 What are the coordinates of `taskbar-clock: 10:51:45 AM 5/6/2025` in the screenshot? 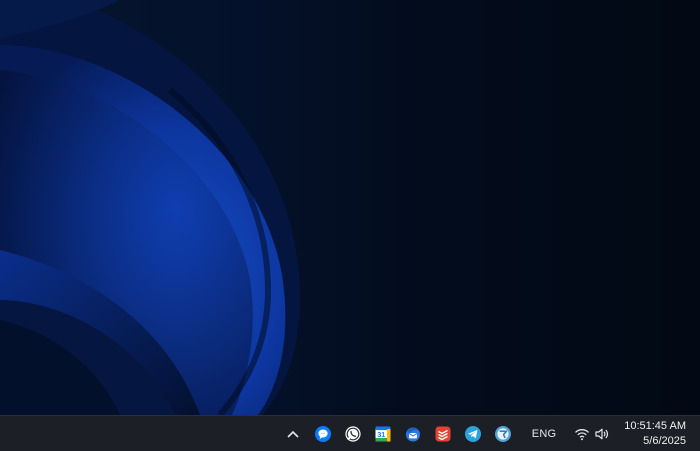 It's located at (657, 434).